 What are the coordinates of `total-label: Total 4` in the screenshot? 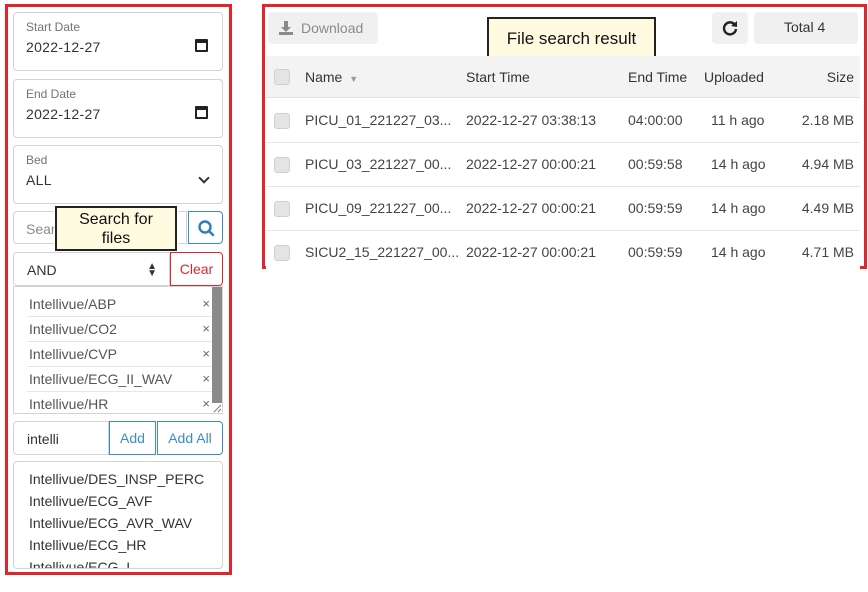 It's located at (805, 27).